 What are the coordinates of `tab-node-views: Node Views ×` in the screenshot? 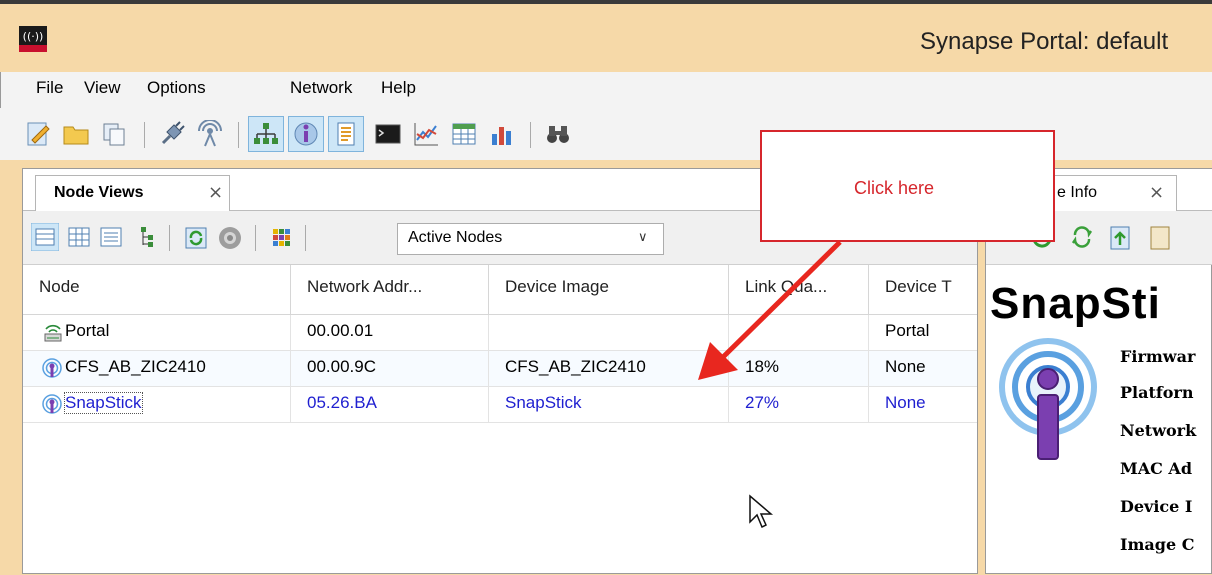 It's located at (132, 193).